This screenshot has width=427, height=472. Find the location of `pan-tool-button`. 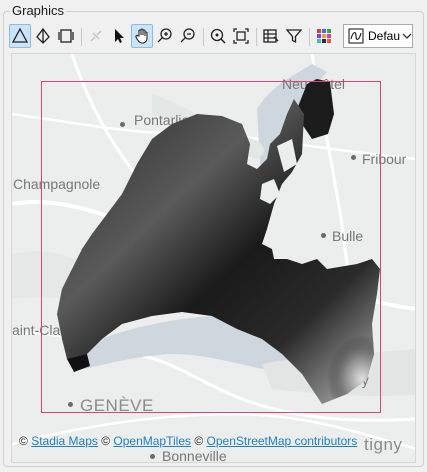

pan-tool-button is located at coordinates (142, 36).